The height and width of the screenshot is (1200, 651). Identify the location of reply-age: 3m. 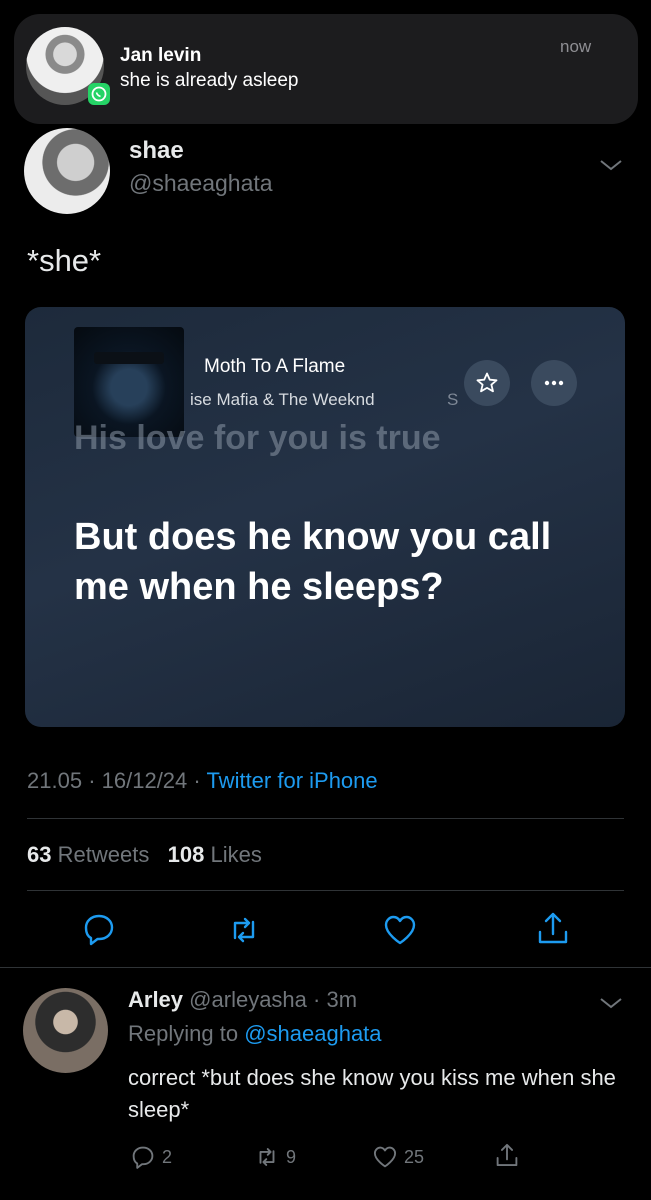
(342, 999).